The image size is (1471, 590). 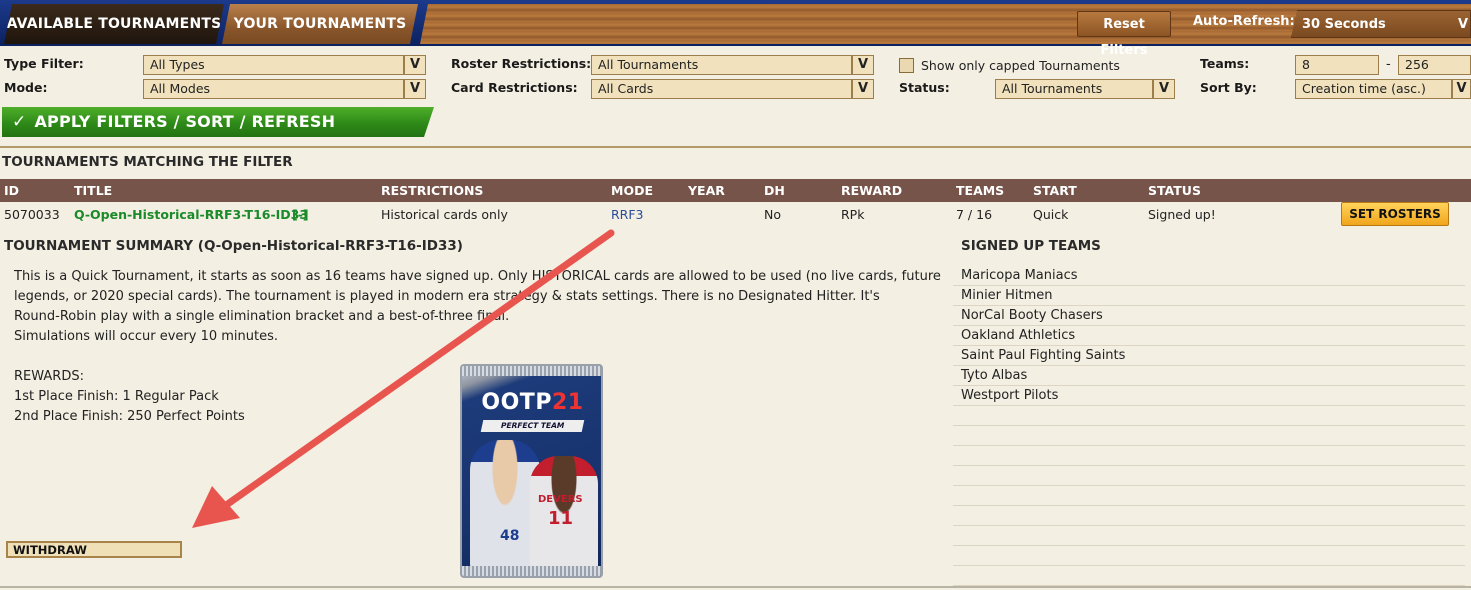 I want to click on team-name: Maricopa Maniacs, so click(x=1019, y=275).